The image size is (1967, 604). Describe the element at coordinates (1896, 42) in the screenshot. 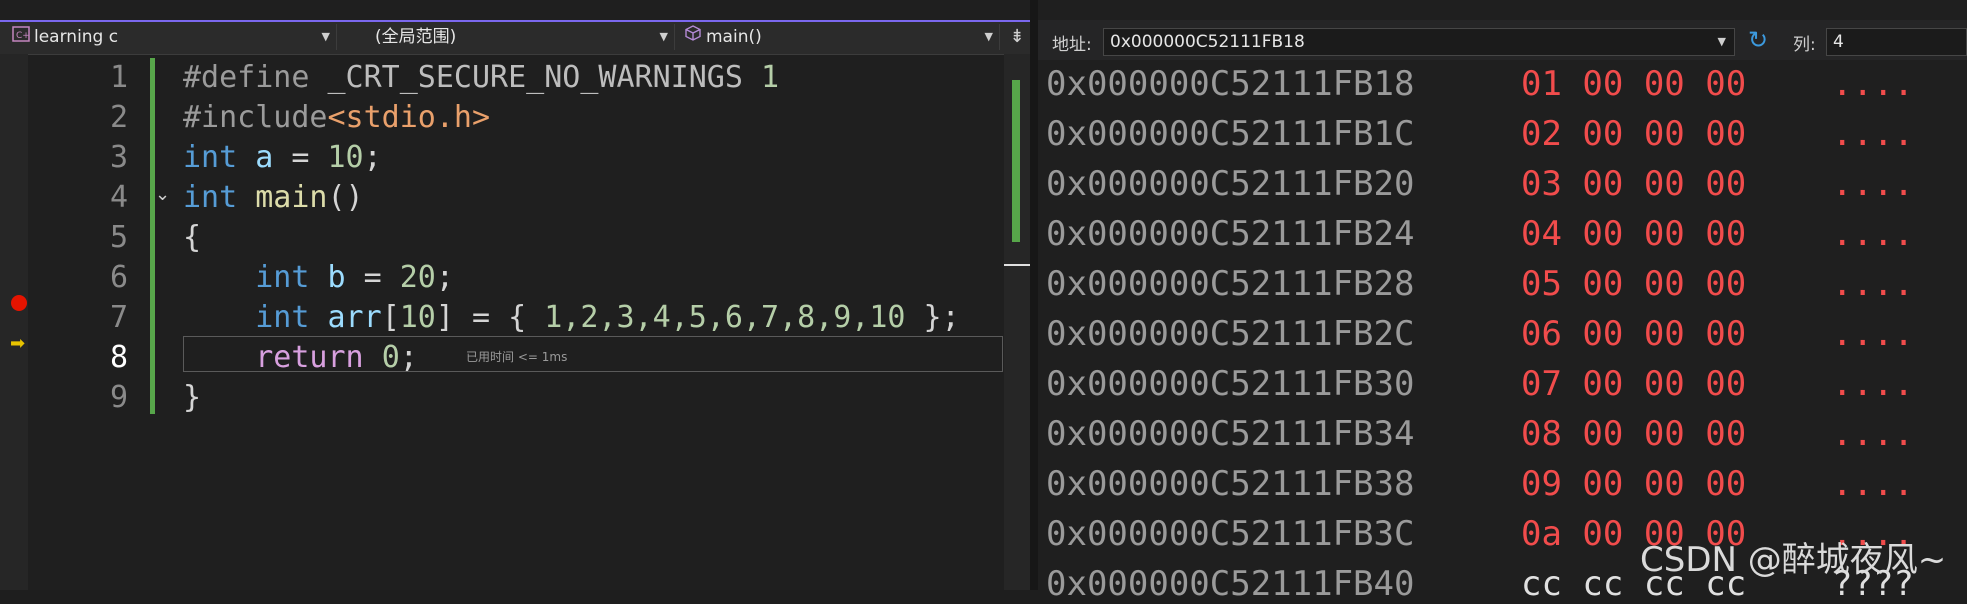

I see `columns-input: 4` at that location.